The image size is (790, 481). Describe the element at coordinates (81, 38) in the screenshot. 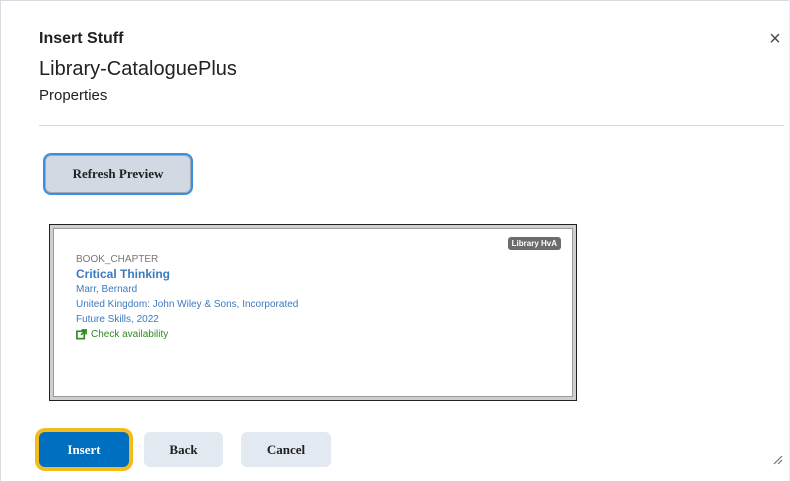

I see `dialog-title: Insert Stuff` at that location.